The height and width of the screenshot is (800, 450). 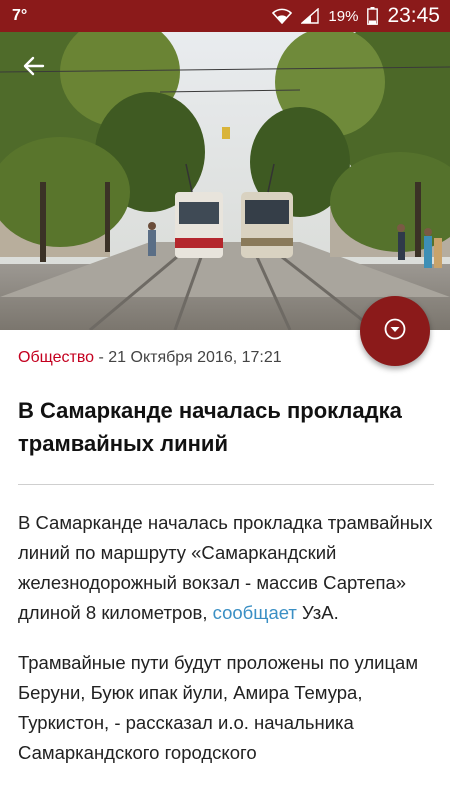 I want to click on wifi-icon, so click(x=282, y=16).